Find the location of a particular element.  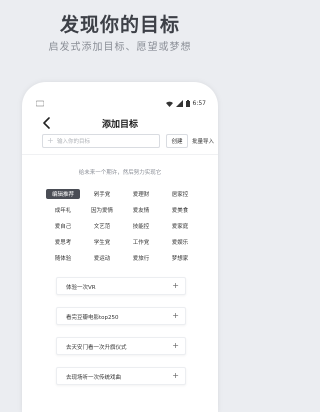

category-tag: 随体验 is located at coordinates (63, 258).